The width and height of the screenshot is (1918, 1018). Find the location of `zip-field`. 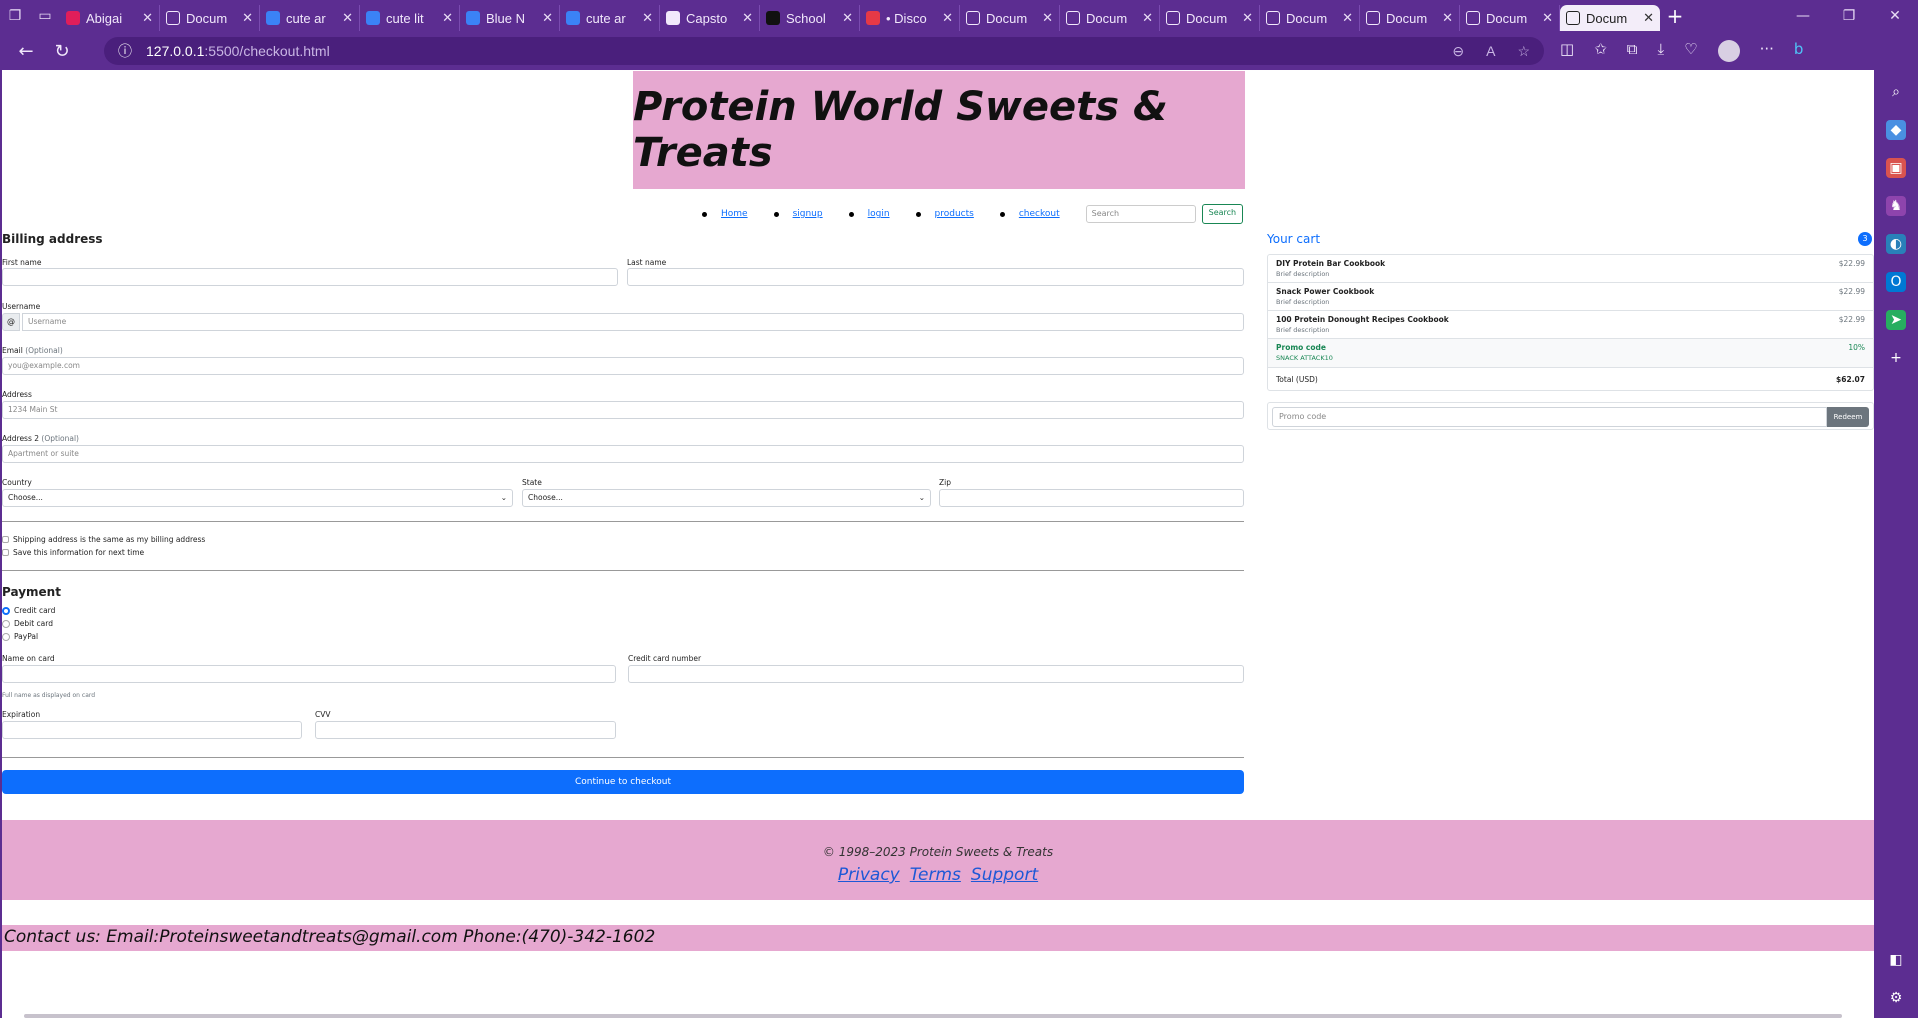

zip-field is located at coordinates (1091, 498).